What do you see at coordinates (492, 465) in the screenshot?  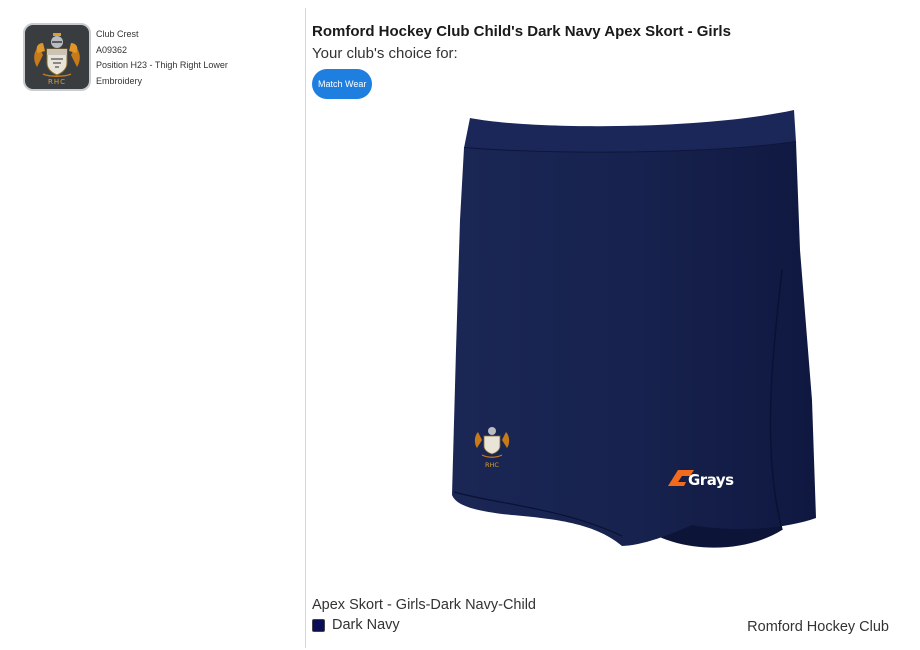 I see `embroidered-initials: RHC` at bounding box center [492, 465].